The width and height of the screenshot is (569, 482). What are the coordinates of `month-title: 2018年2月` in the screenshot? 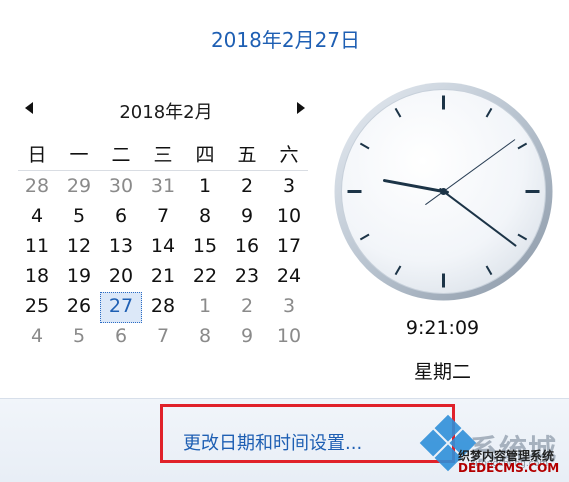 It's located at (166, 111).